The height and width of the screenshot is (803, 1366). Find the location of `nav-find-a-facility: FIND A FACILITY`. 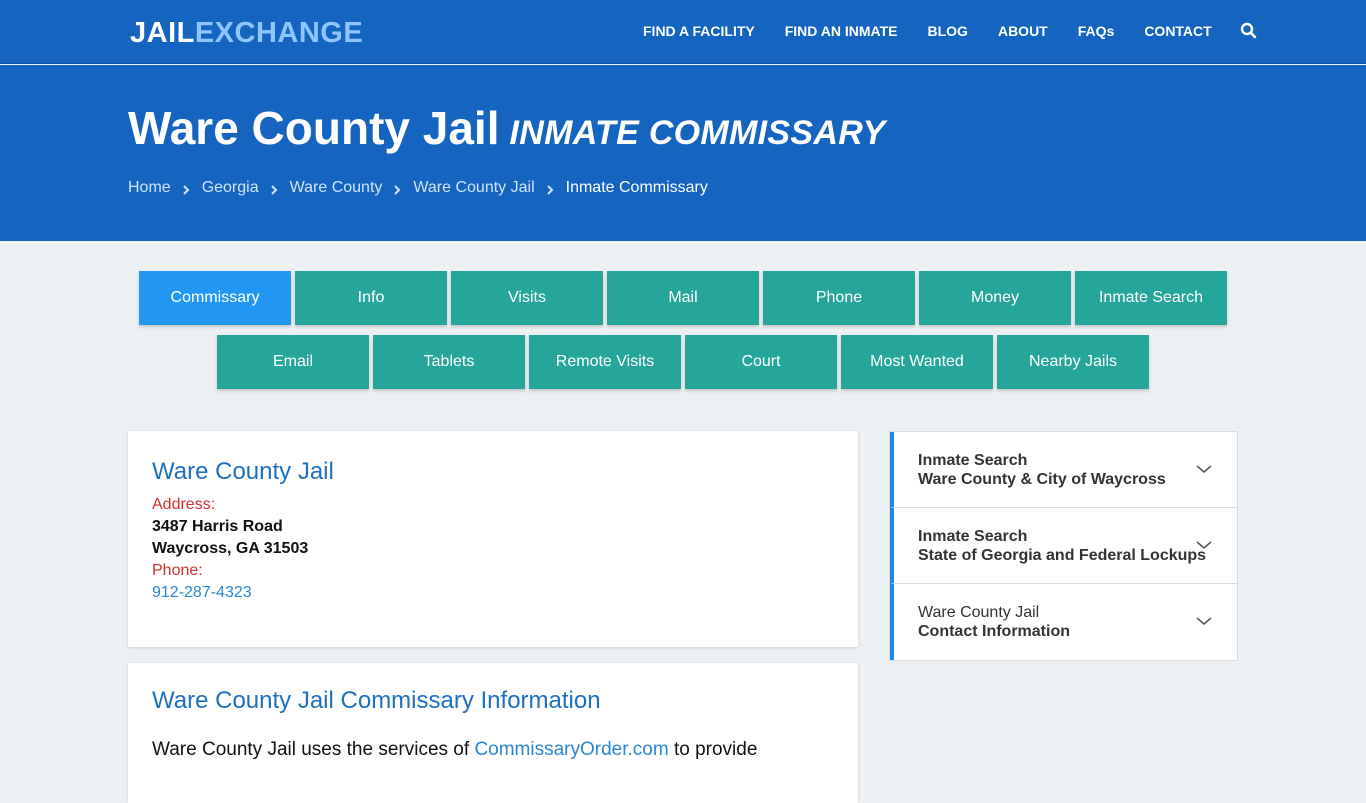

nav-find-a-facility: FIND A FACILITY is located at coordinates (699, 31).